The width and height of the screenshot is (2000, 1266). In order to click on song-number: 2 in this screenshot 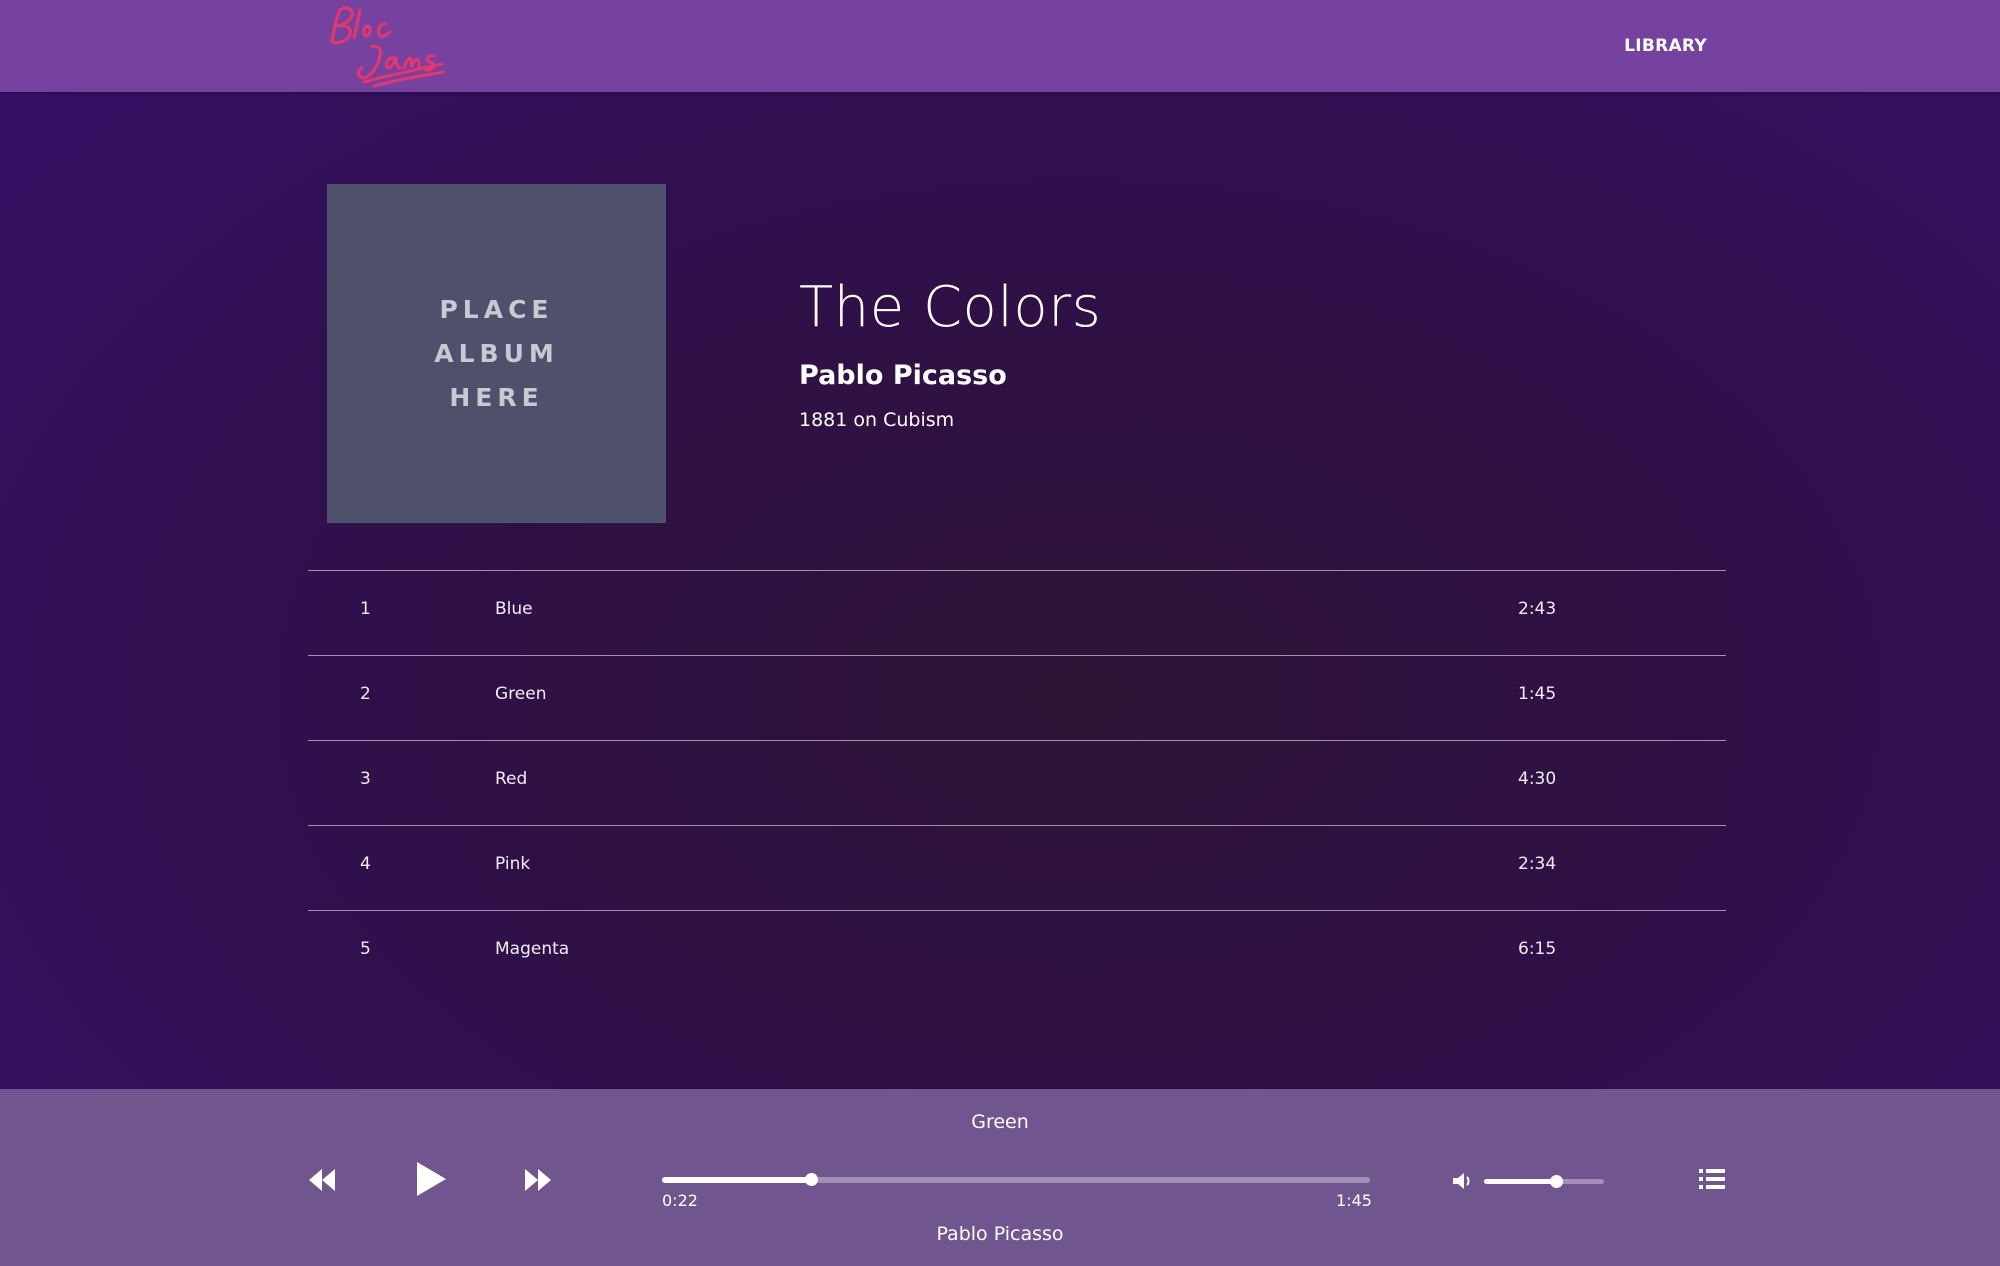, I will do `click(375, 694)`.